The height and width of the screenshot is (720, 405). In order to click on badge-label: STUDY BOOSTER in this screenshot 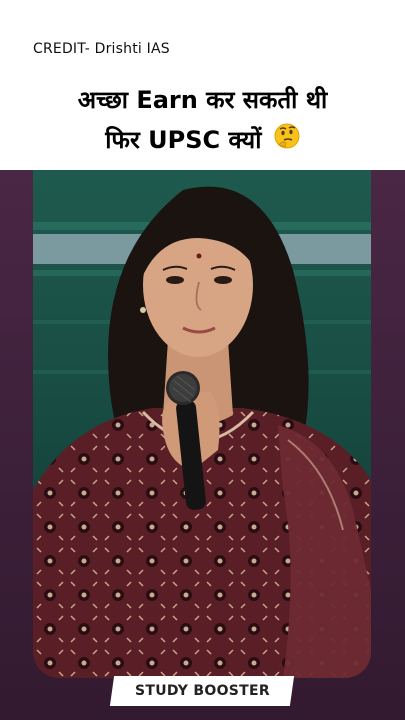, I will do `click(202, 691)`.